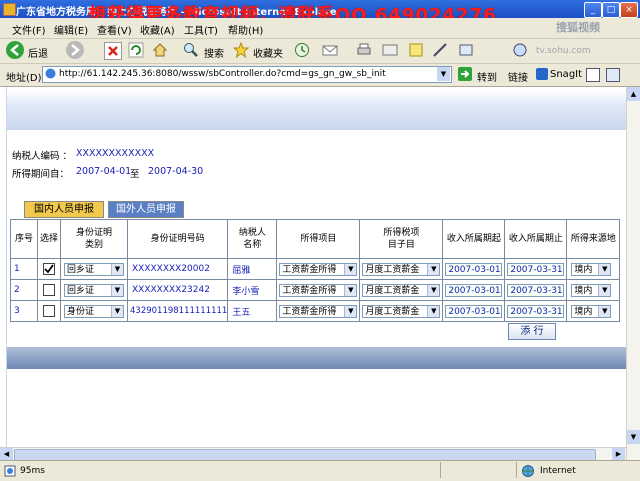  I want to click on maximize-button: □, so click(611, 10).